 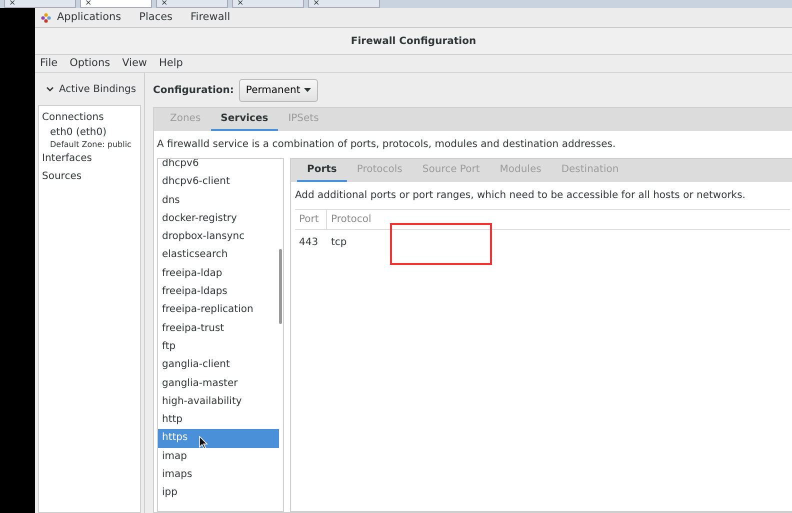 I want to click on menu-item: View, so click(x=135, y=64).